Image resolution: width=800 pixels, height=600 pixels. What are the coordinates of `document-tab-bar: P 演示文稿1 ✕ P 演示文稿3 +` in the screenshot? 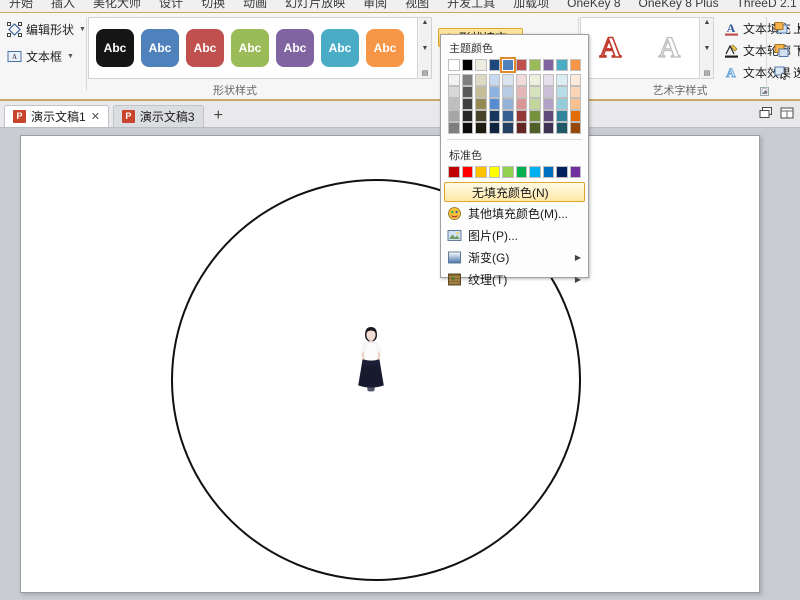 It's located at (400, 114).